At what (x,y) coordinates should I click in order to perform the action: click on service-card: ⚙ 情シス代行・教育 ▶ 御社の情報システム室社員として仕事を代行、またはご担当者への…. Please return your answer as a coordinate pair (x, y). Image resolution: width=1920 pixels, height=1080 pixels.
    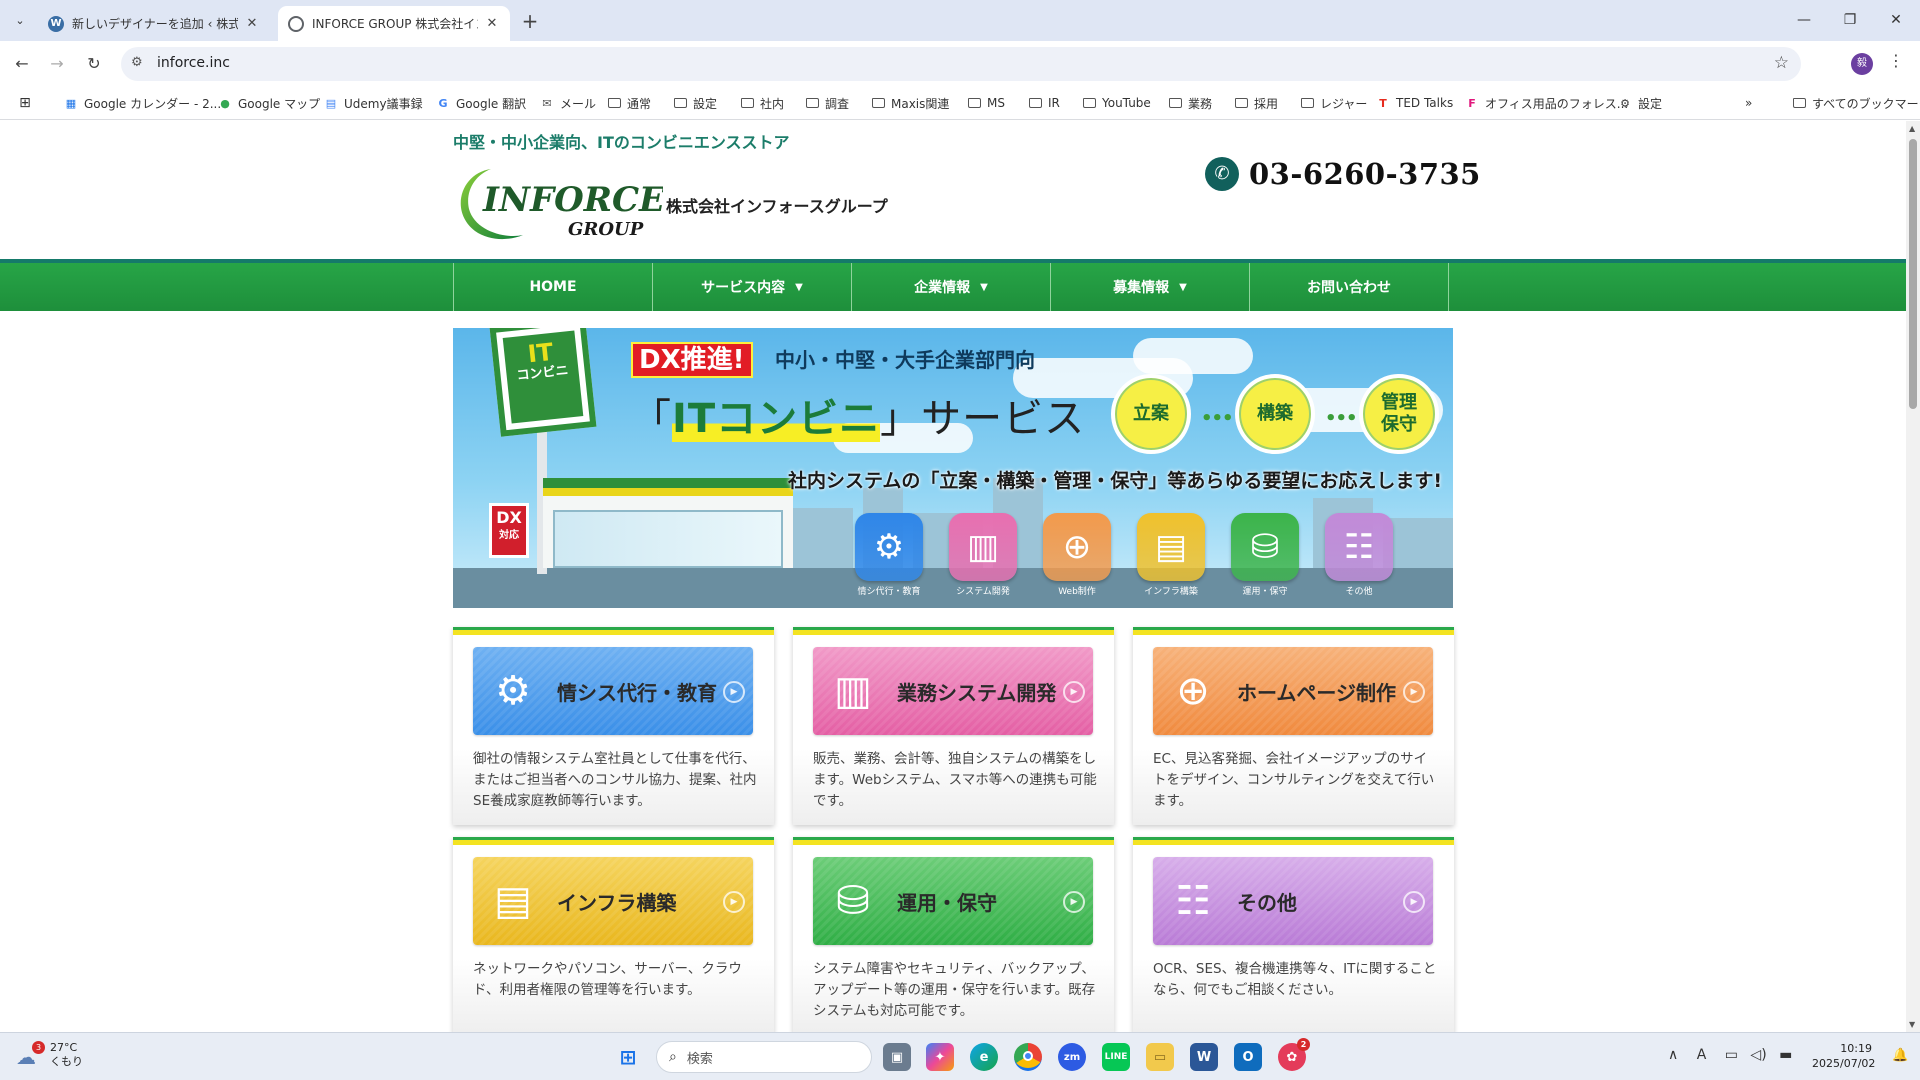
    Looking at the image, I should click on (613, 726).